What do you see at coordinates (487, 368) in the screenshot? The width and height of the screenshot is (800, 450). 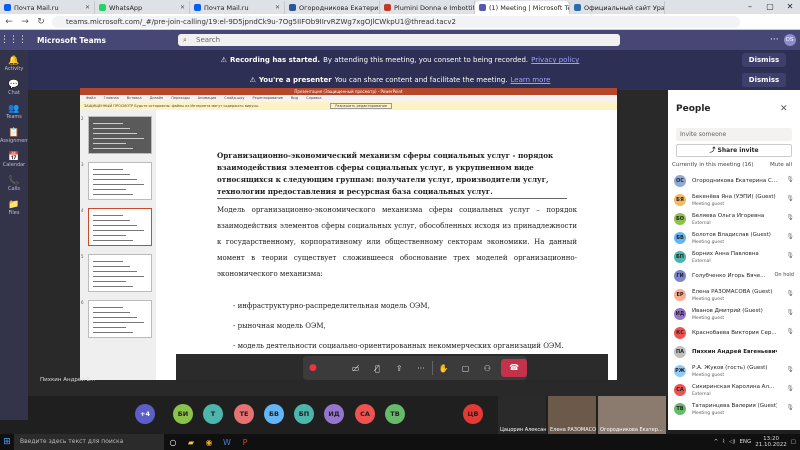 I see `people-icon: ⚇` at bounding box center [487, 368].